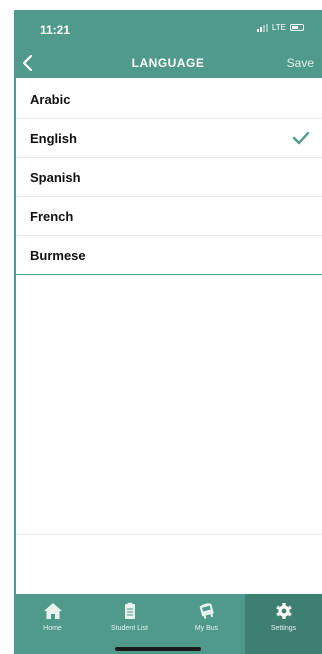 The width and height of the screenshot is (322, 654). Describe the element at coordinates (129, 628) in the screenshot. I see `tab-label: Student List` at that location.